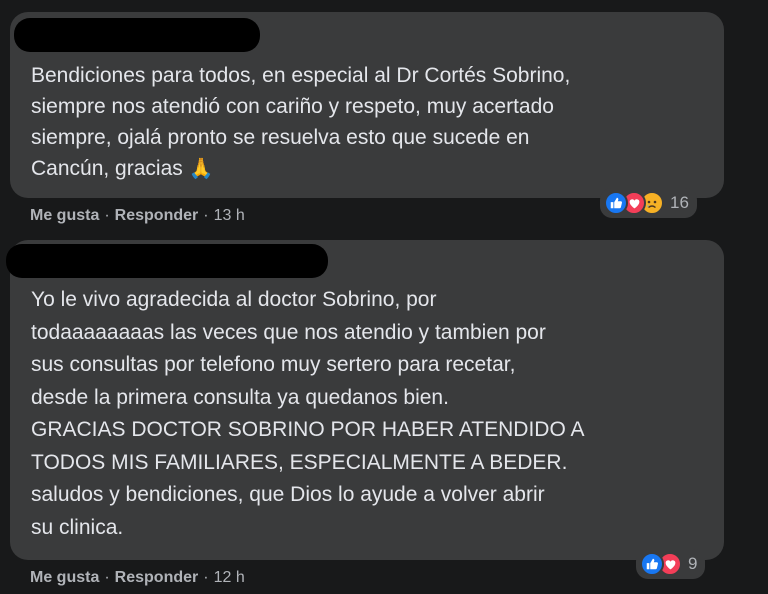 The width and height of the screenshot is (768, 594). I want to click on reaction-summary: 16, so click(648, 203).